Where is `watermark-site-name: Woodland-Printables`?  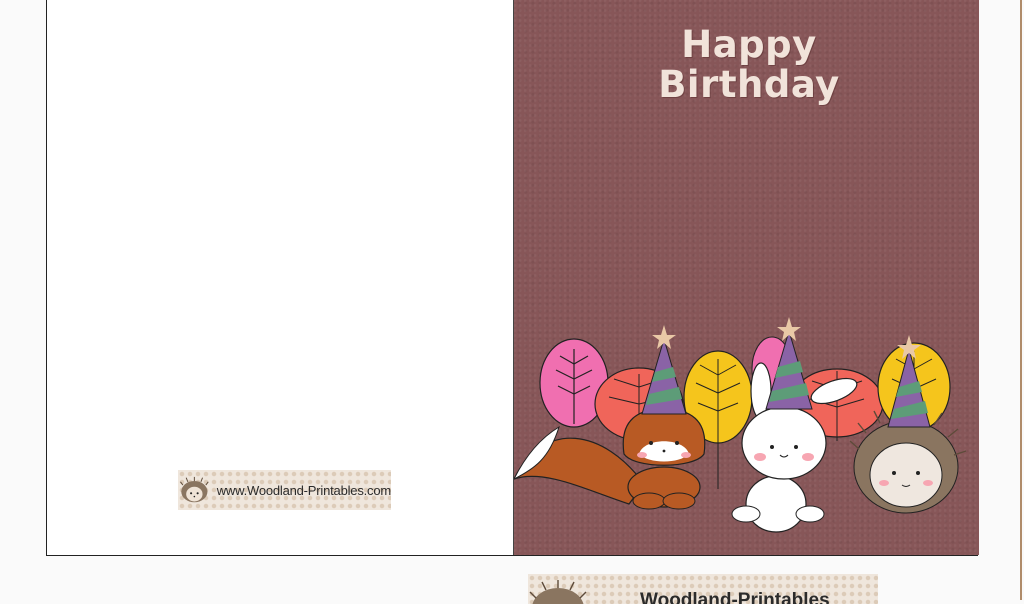 watermark-site-name: Woodland-Printables is located at coordinates (735, 597).